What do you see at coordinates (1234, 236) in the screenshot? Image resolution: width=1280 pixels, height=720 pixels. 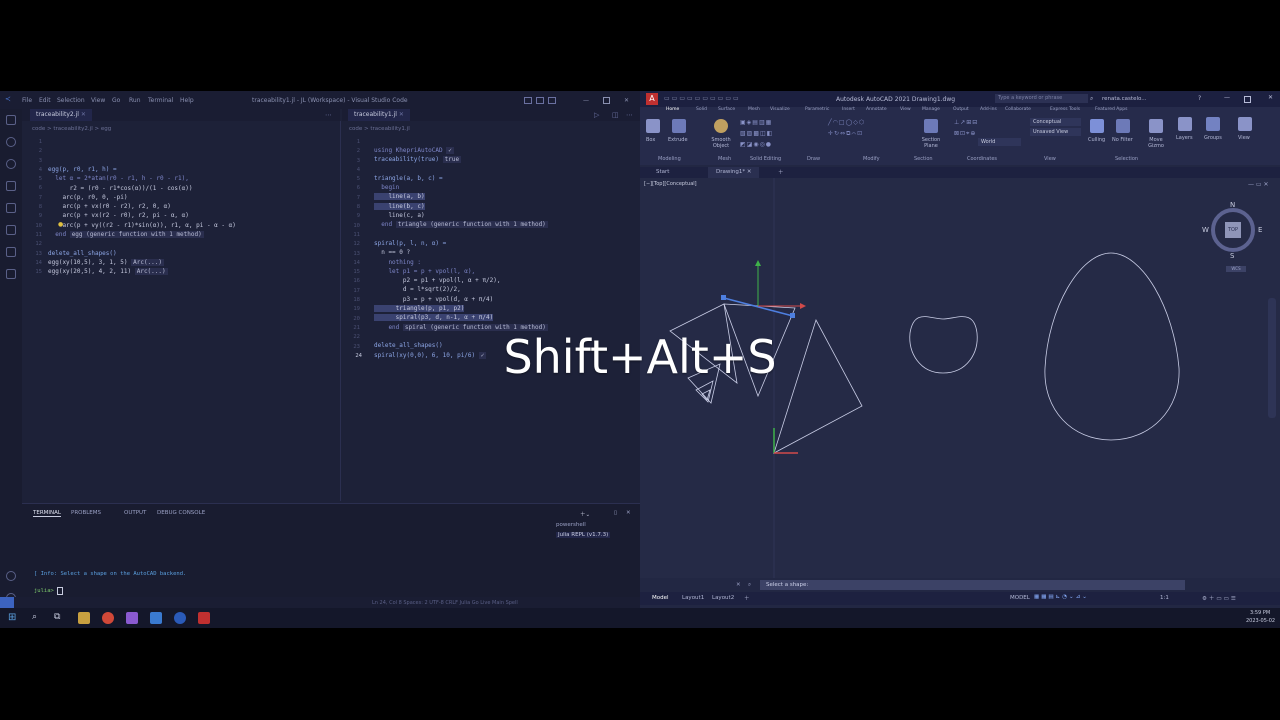 I see `viewcube: TOP N S E W WCS` at bounding box center [1234, 236].